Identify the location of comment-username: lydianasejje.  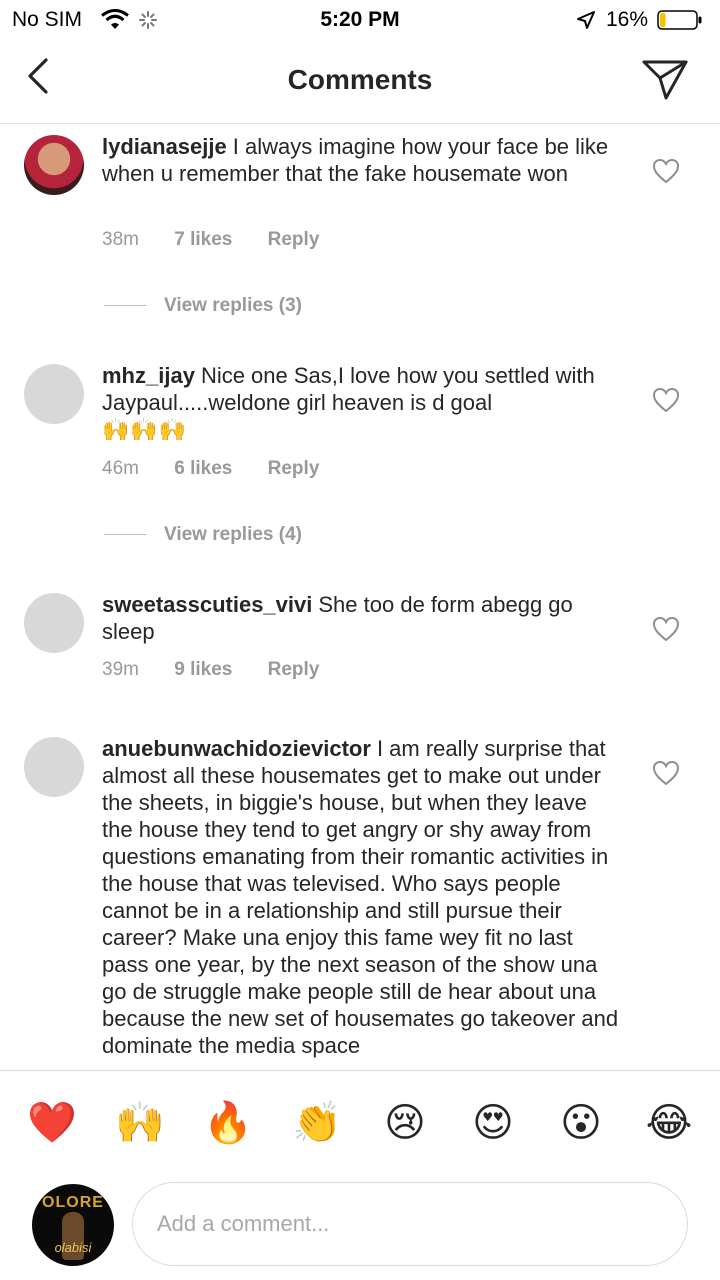
(164, 146).